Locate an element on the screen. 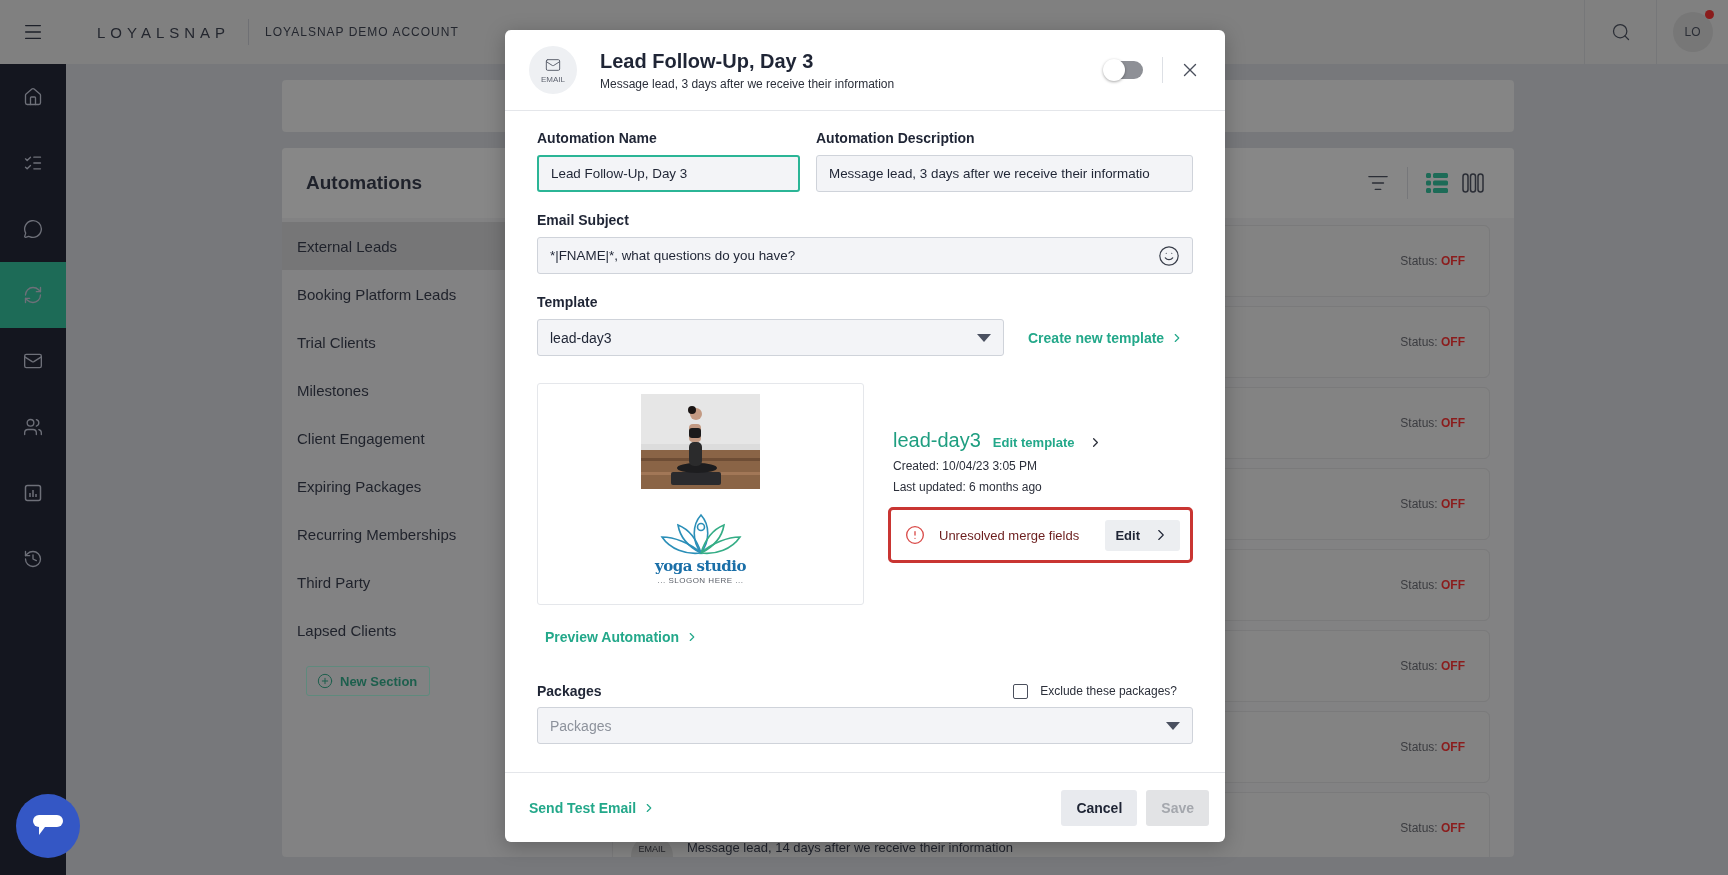 Image resolution: width=1728 pixels, height=875 pixels. section-item: Expiring Packages is located at coordinates (447, 486).